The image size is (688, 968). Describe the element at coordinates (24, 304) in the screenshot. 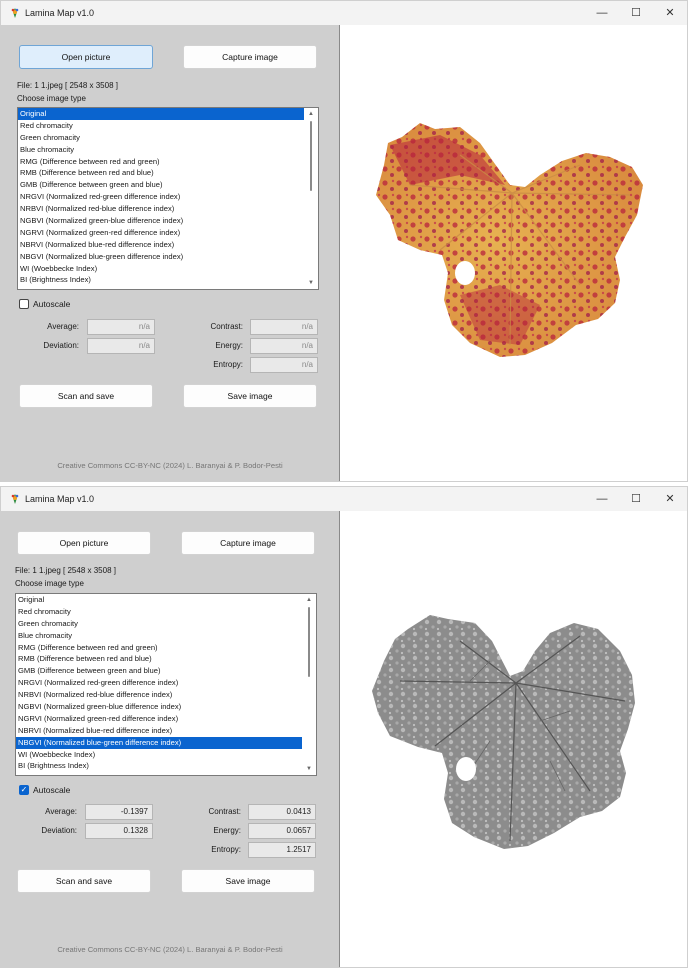

I see `autoscale-checkbox` at that location.